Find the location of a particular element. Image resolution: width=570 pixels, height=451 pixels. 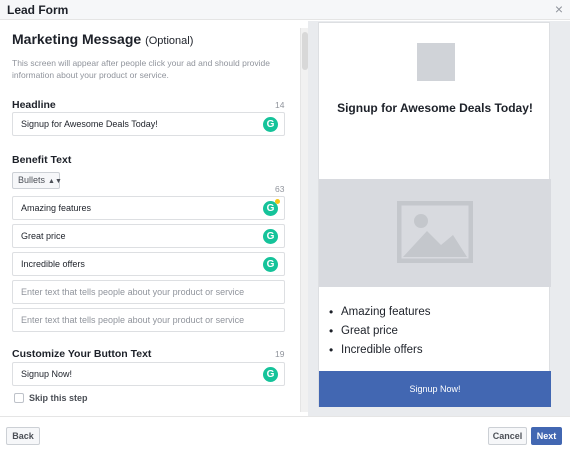

button-text-input-value: Signup Now! is located at coordinates (47, 374).